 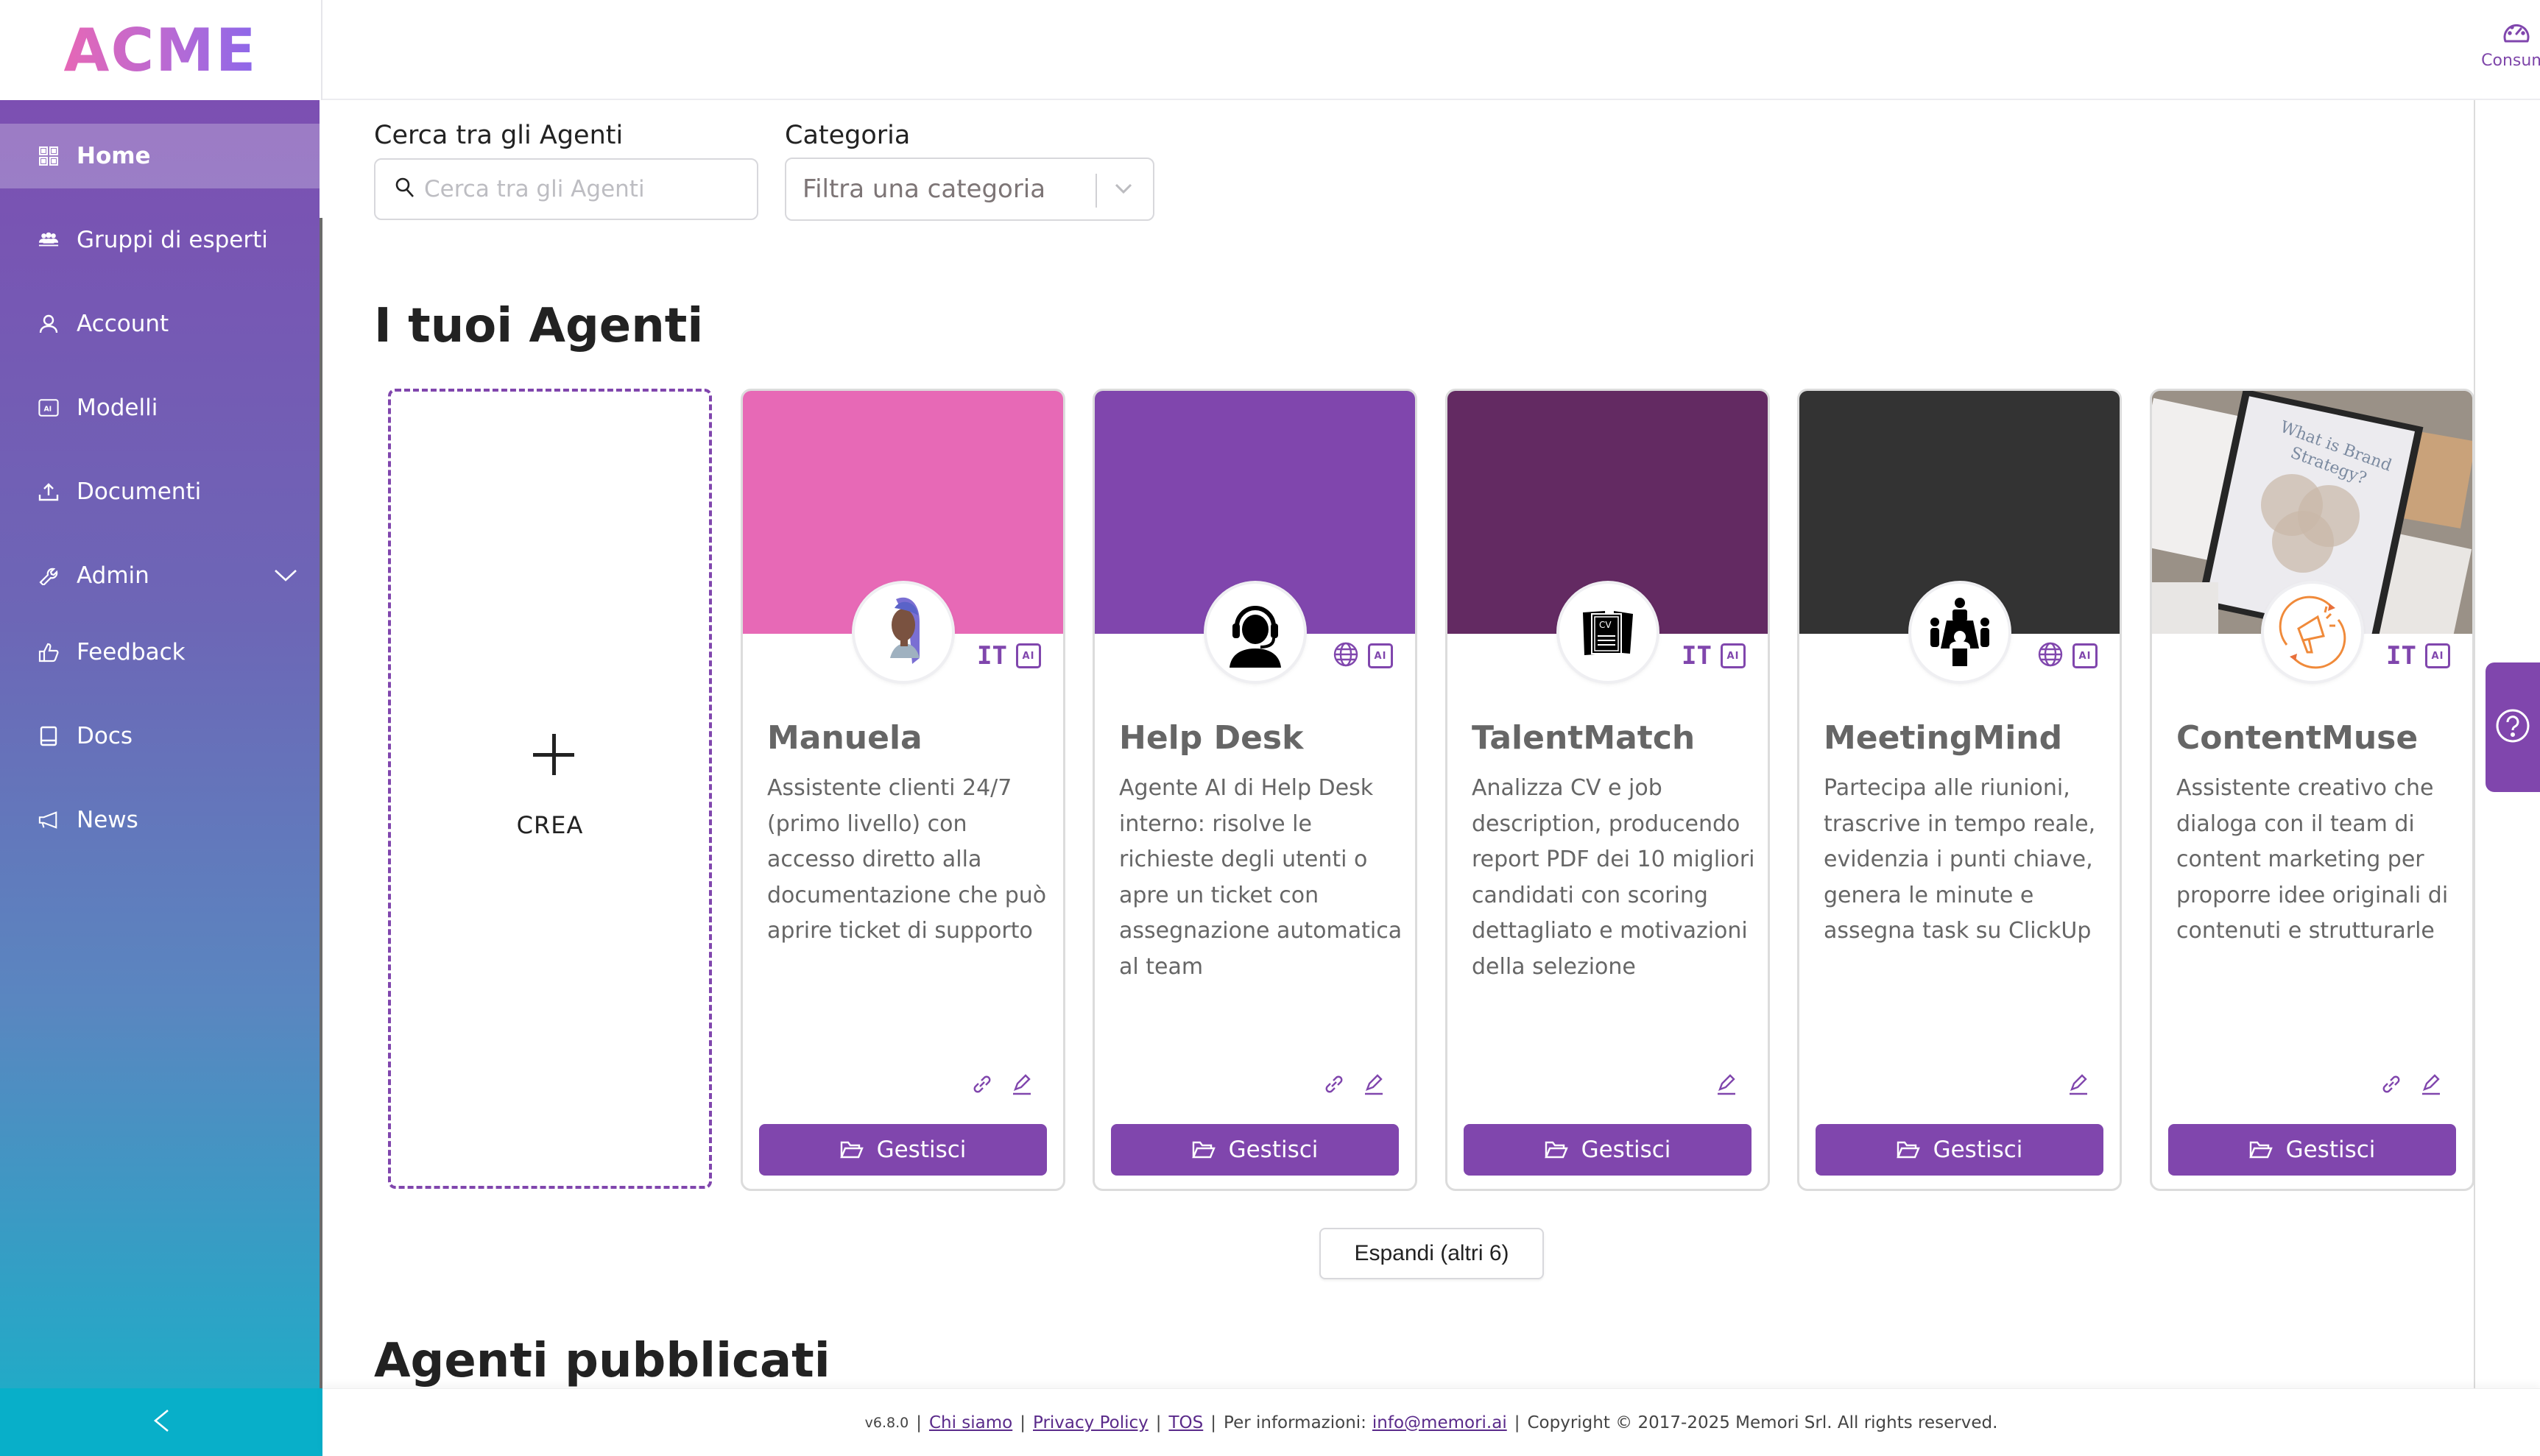 I want to click on chi-siamo-link: Chi siamo, so click(x=971, y=1422).